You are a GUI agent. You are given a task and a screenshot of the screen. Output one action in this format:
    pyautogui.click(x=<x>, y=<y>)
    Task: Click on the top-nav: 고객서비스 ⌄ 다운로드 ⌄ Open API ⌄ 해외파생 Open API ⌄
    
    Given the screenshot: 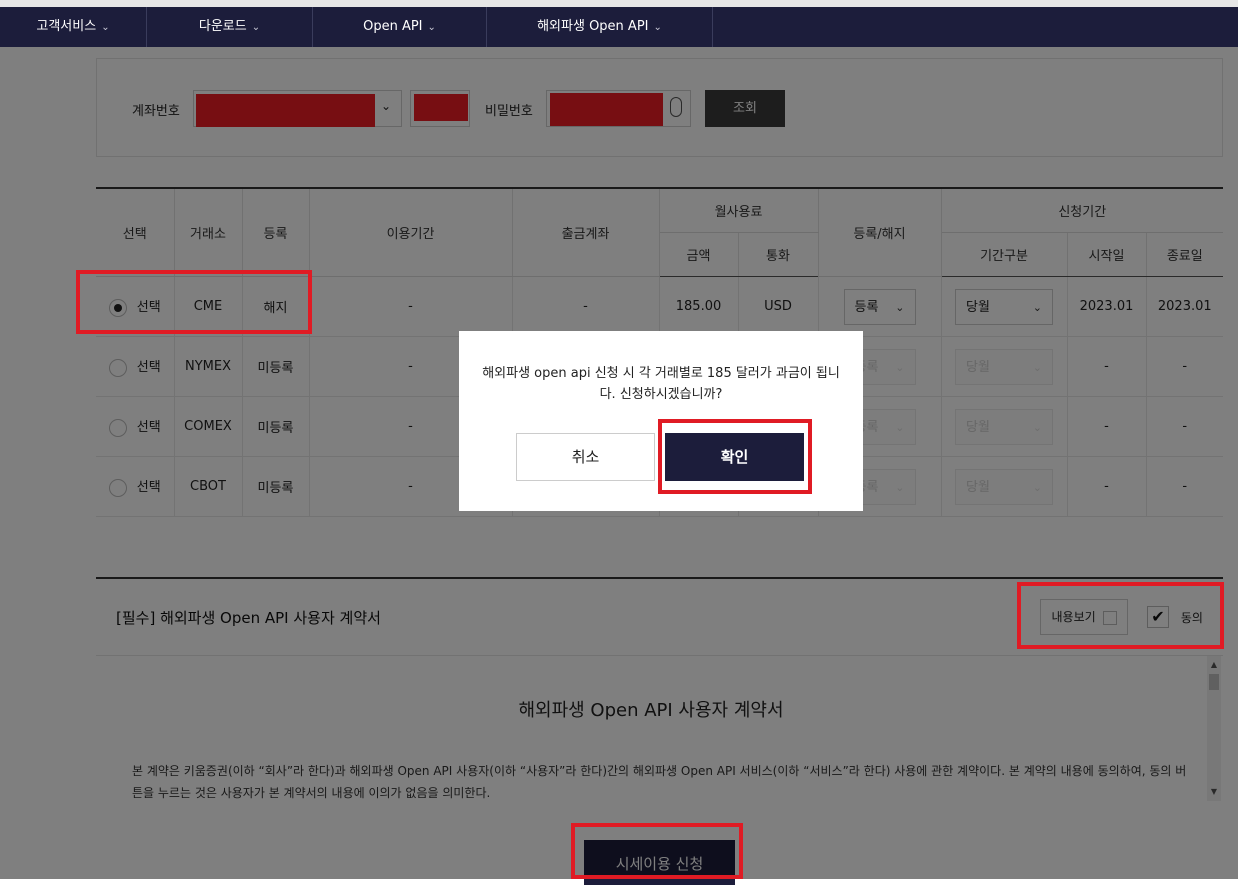 What is the action you would take?
    pyautogui.click(x=619, y=27)
    